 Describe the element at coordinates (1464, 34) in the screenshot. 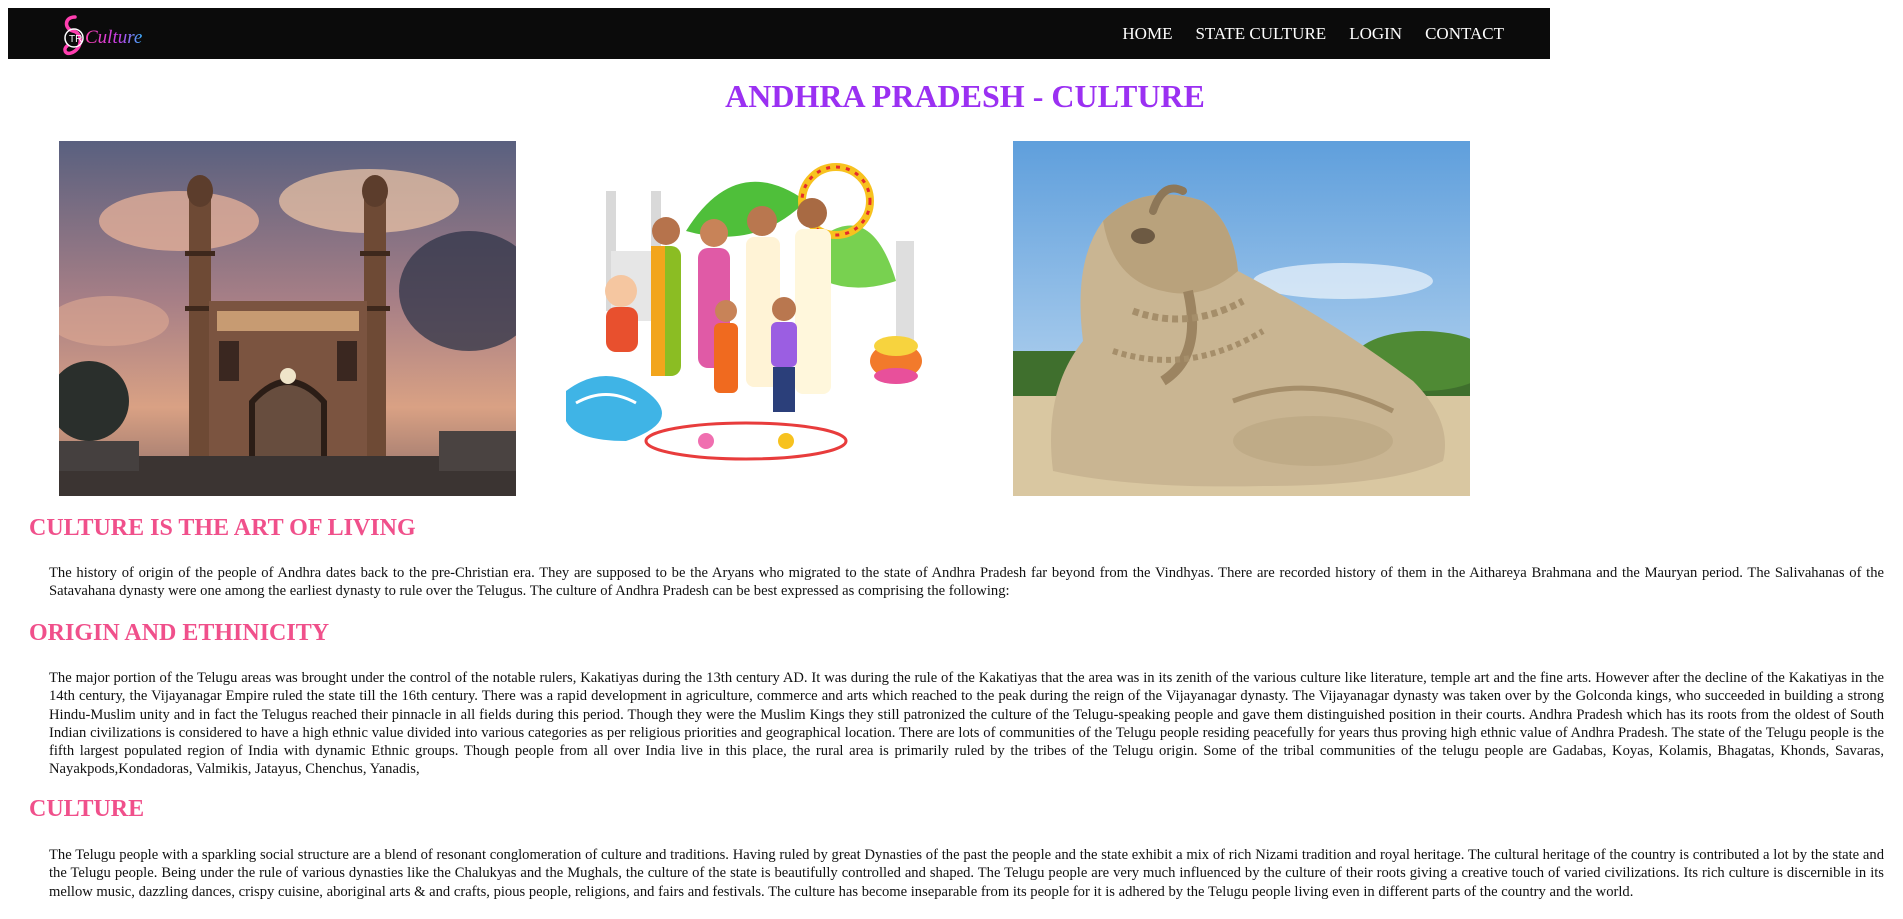

I see `nav-contact-link: CONTACT` at that location.